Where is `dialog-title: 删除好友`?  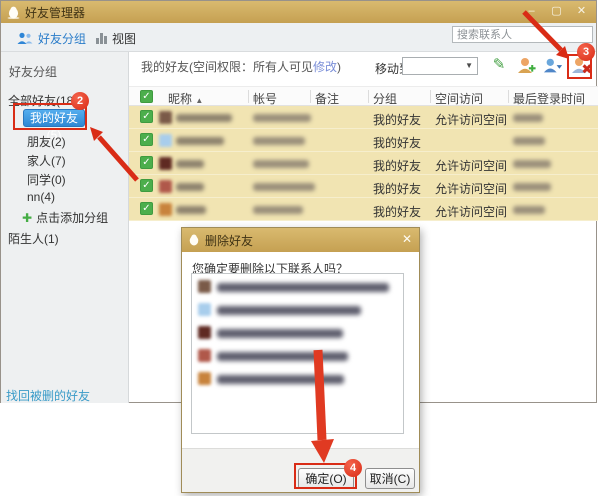 dialog-title: 删除好友 is located at coordinates (229, 240).